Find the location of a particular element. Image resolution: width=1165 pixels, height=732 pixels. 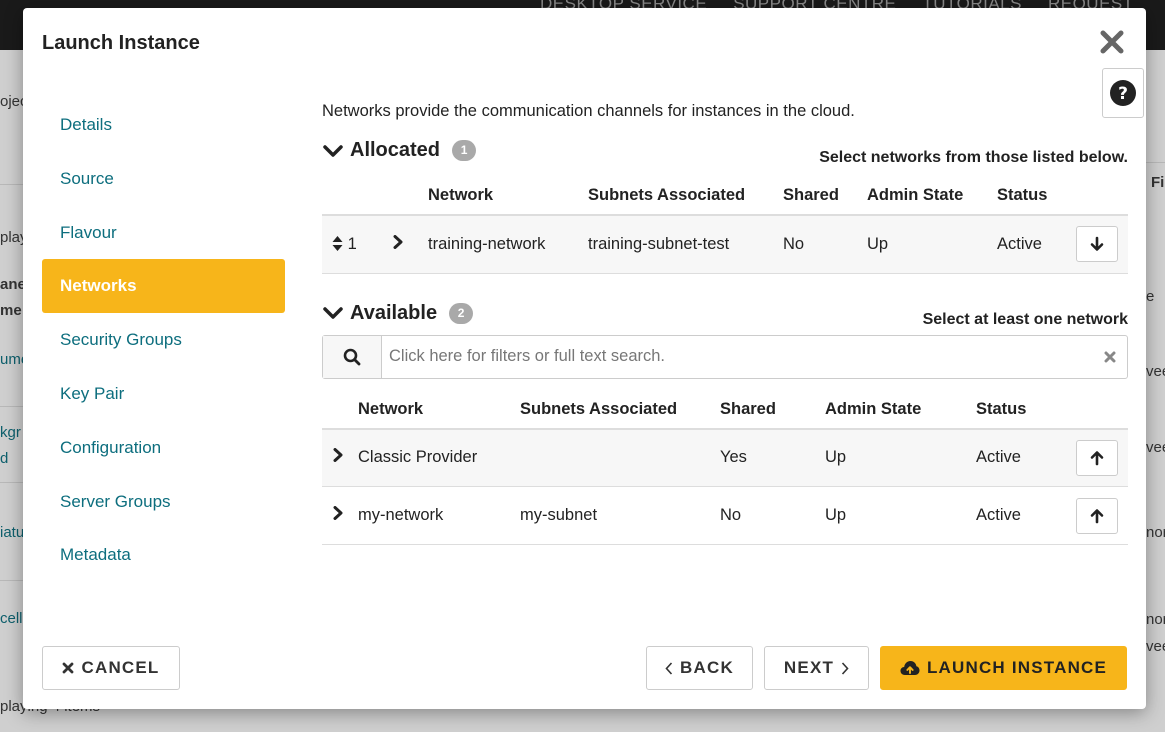

step-security-groups: Security Groups is located at coordinates (163, 340).